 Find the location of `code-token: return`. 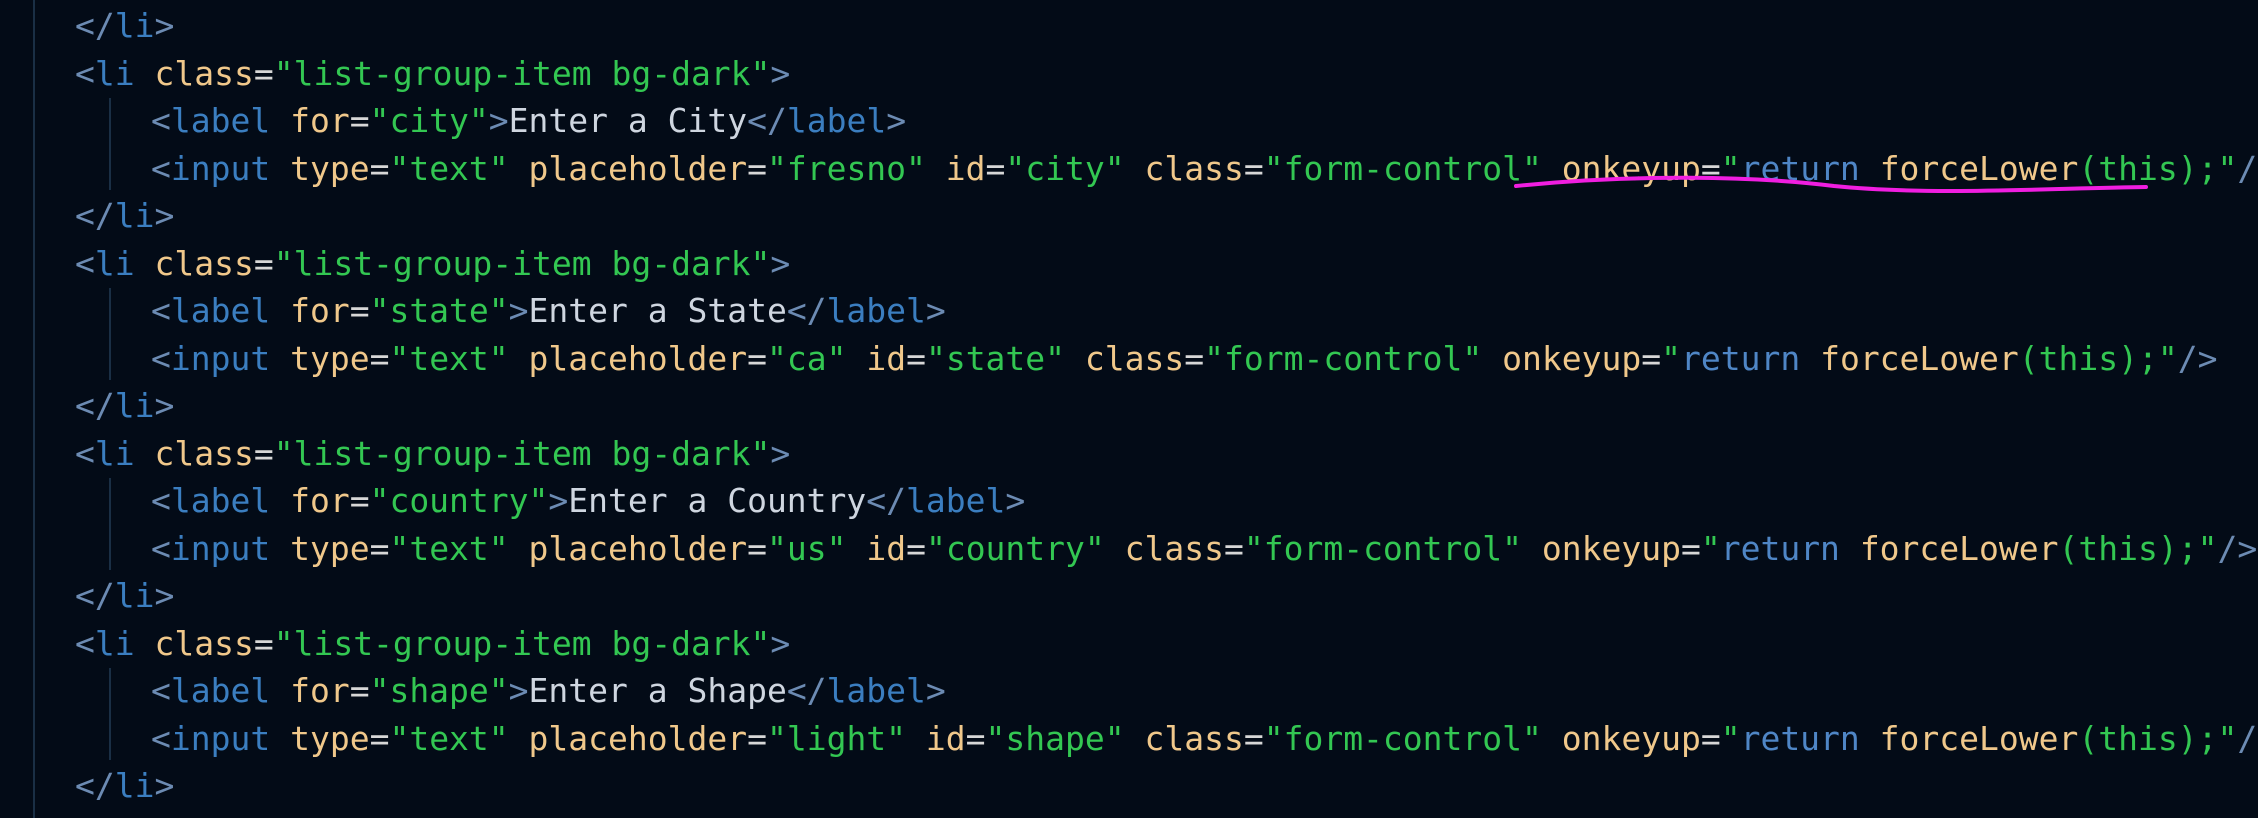

code-token: return is located at coordinates (1780, 548).